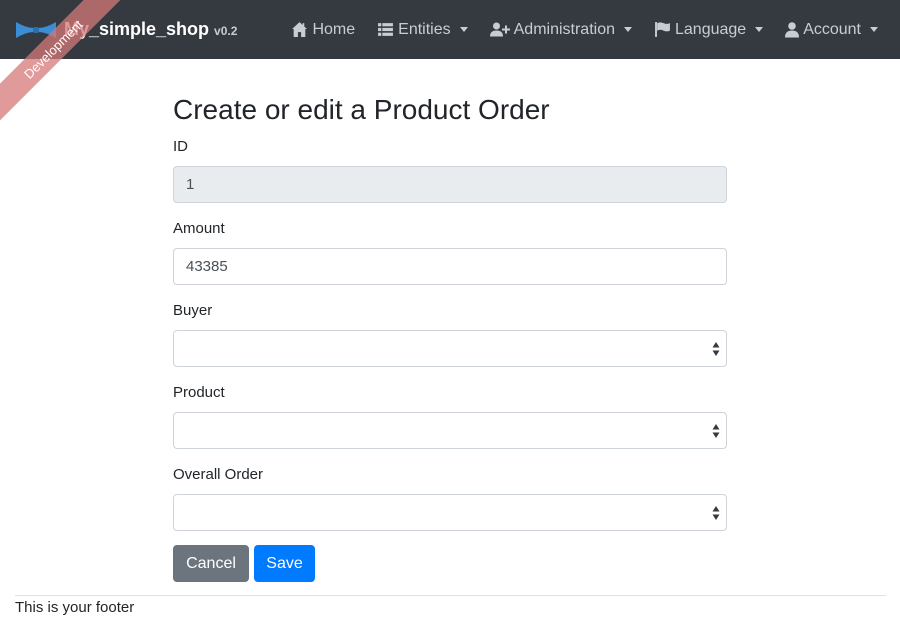 This screenshot has height=628, width=900. I want to click on overall-order-label: Overall Order, so click(218, 474).